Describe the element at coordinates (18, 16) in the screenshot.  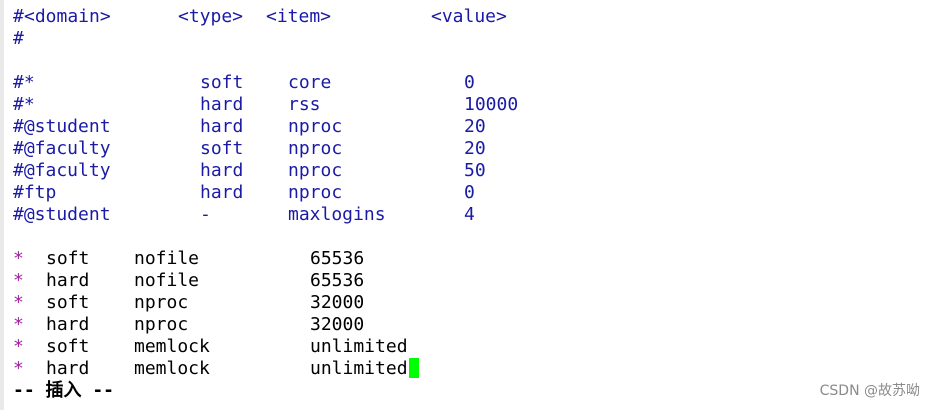
I see `header-hash: #` at that location.